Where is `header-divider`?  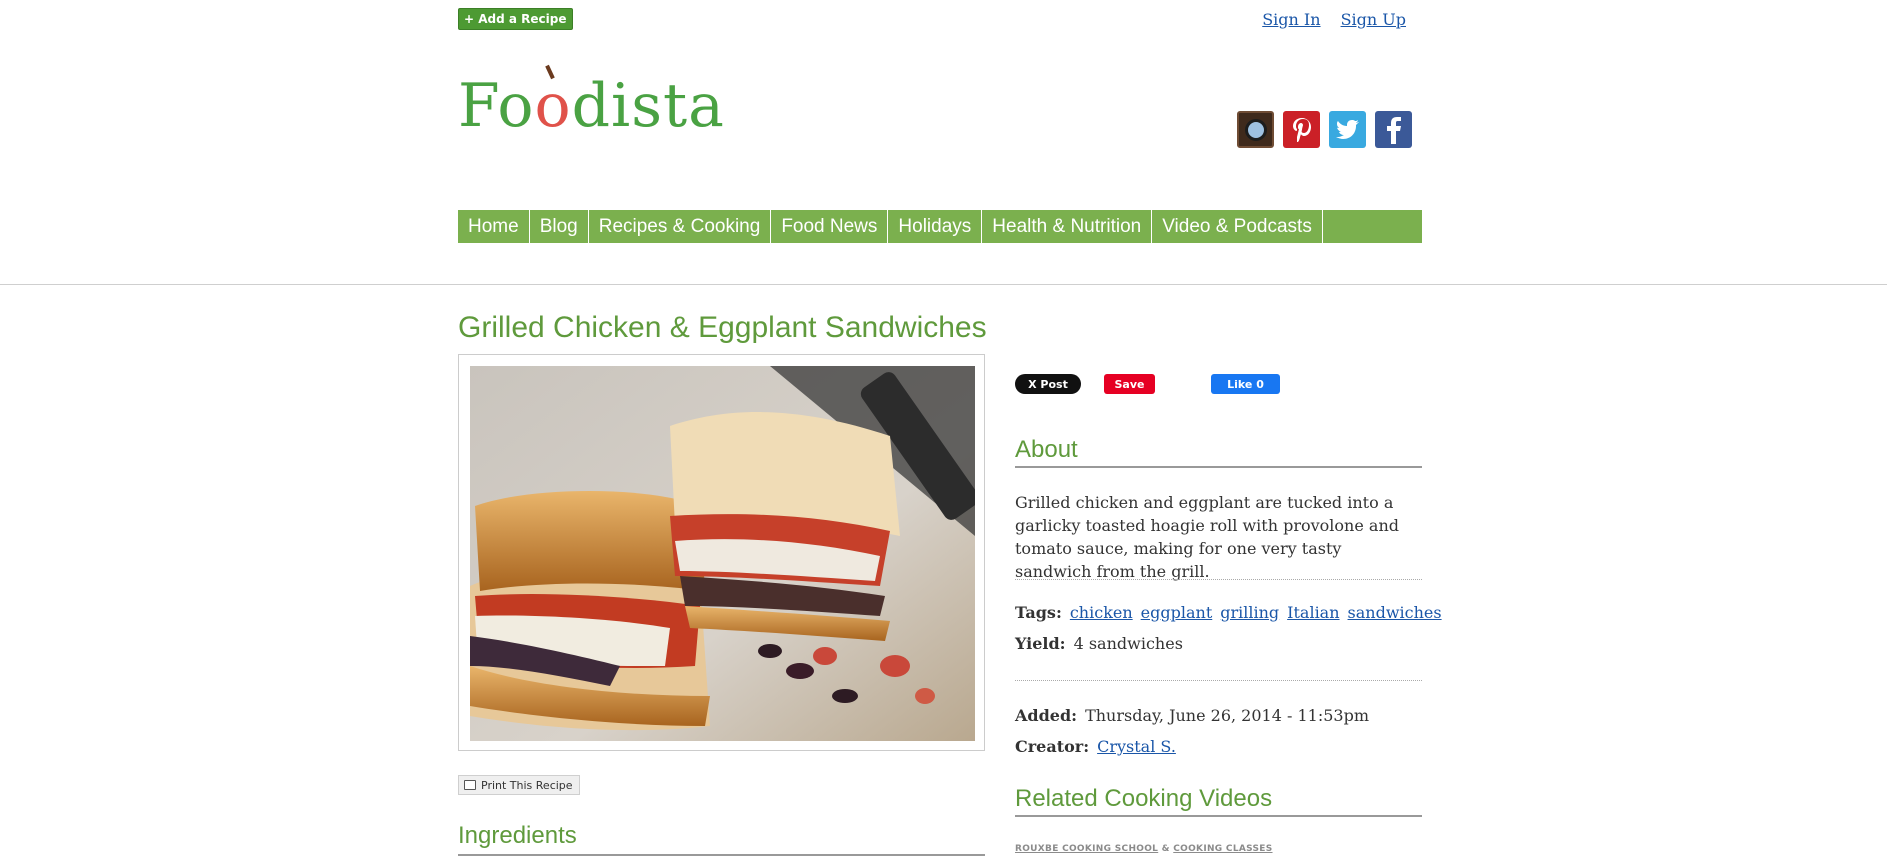
header-divider is located at coordinates (943, 284).